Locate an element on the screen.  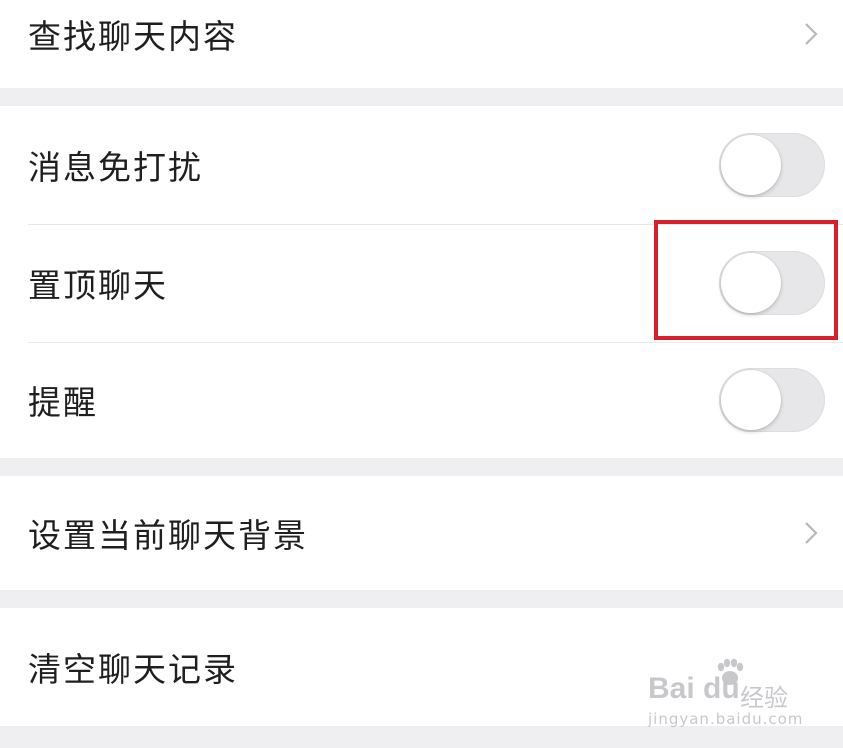
search-card: 查找聊天内容 is located at coordinates (421, 44).